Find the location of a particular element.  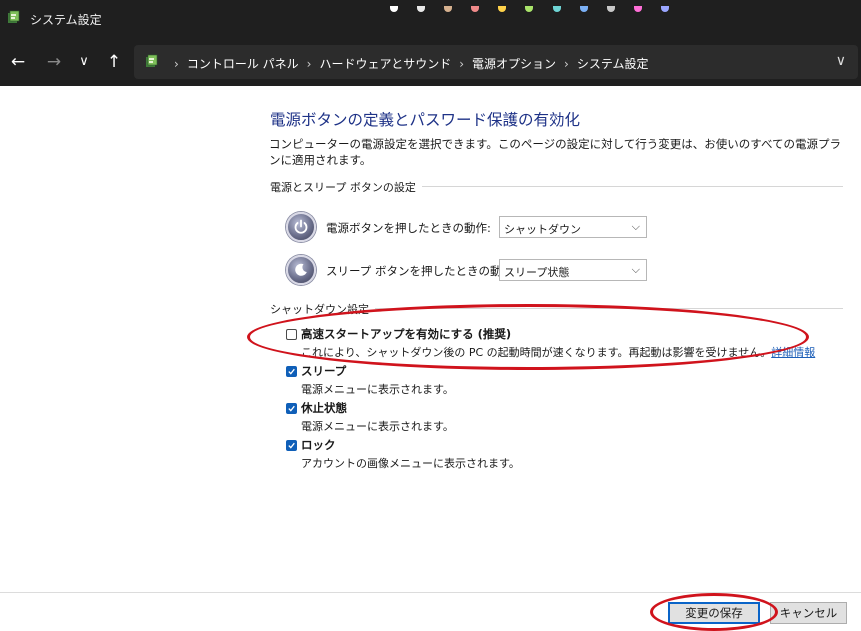

more-info-link: 詳細情報 is located at coordinates (793, 352).